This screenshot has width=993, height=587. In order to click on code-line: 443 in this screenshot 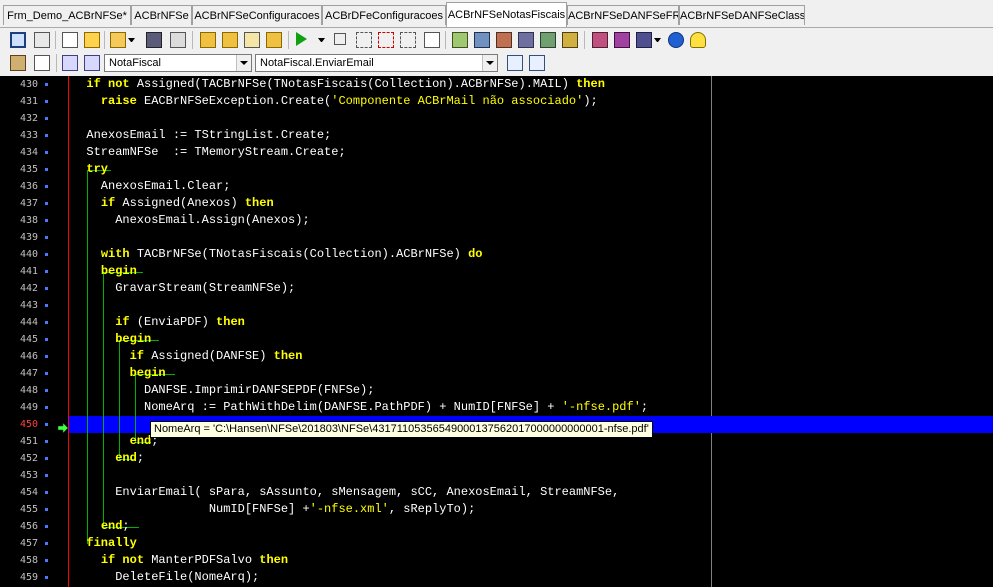, I will do `click(496, 305)`.